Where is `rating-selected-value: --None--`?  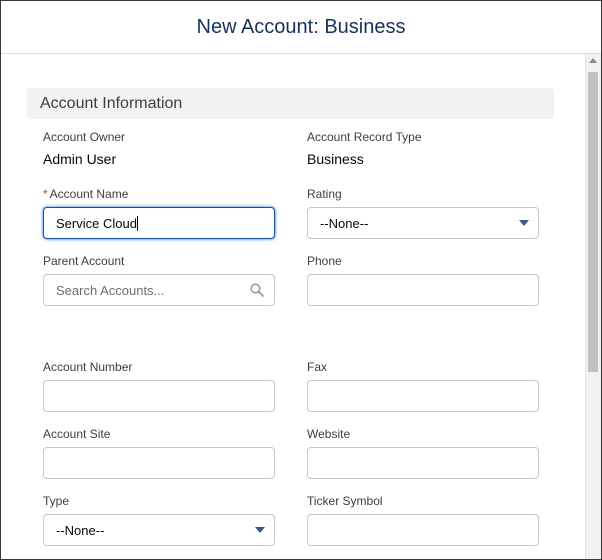 rating-selected-value: --None-- is located at coordinates (344, 223).